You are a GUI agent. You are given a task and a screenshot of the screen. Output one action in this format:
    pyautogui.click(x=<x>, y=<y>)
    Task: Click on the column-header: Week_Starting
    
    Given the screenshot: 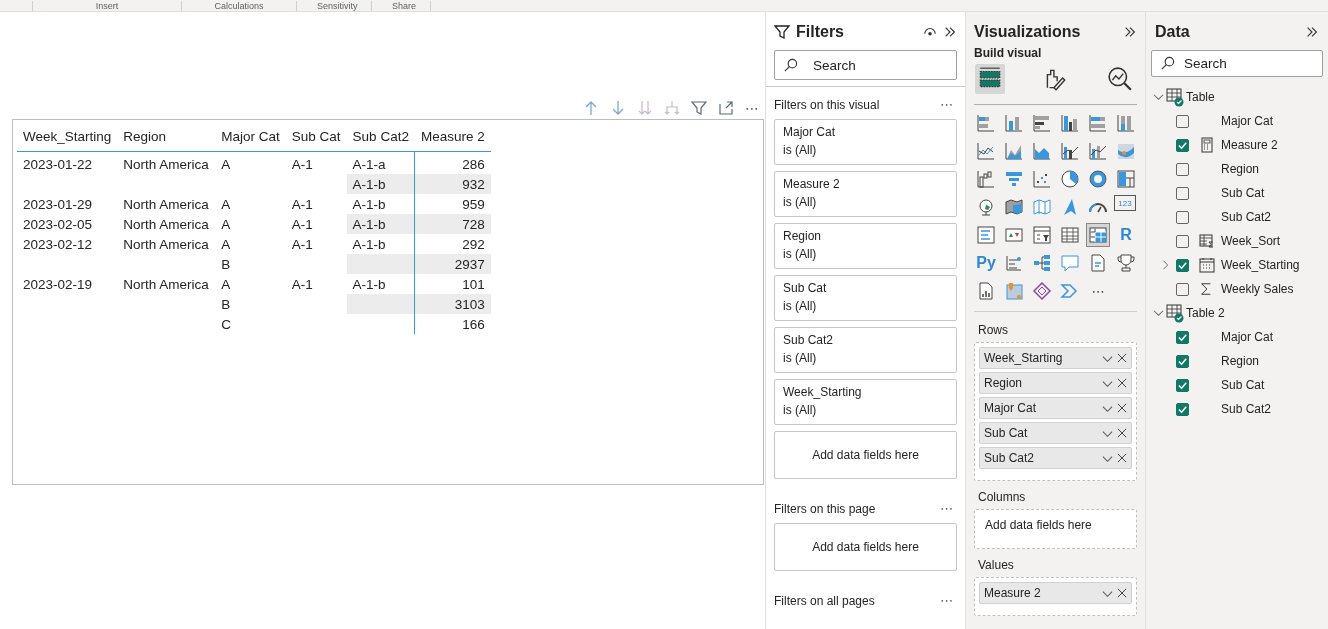 What is the action you would take?
    pyautogui.click(x=67, y=136)
    